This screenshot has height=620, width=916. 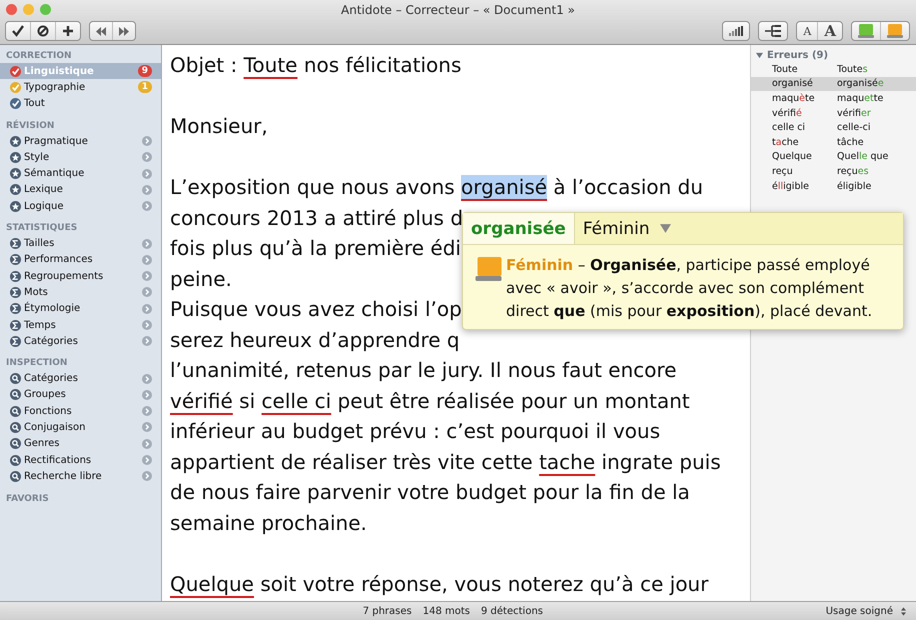 What do you see at coordinates (833, 157) in the screenshot?
I see `error-row: Quelque Quelle que` at bounding box center [833, 157].